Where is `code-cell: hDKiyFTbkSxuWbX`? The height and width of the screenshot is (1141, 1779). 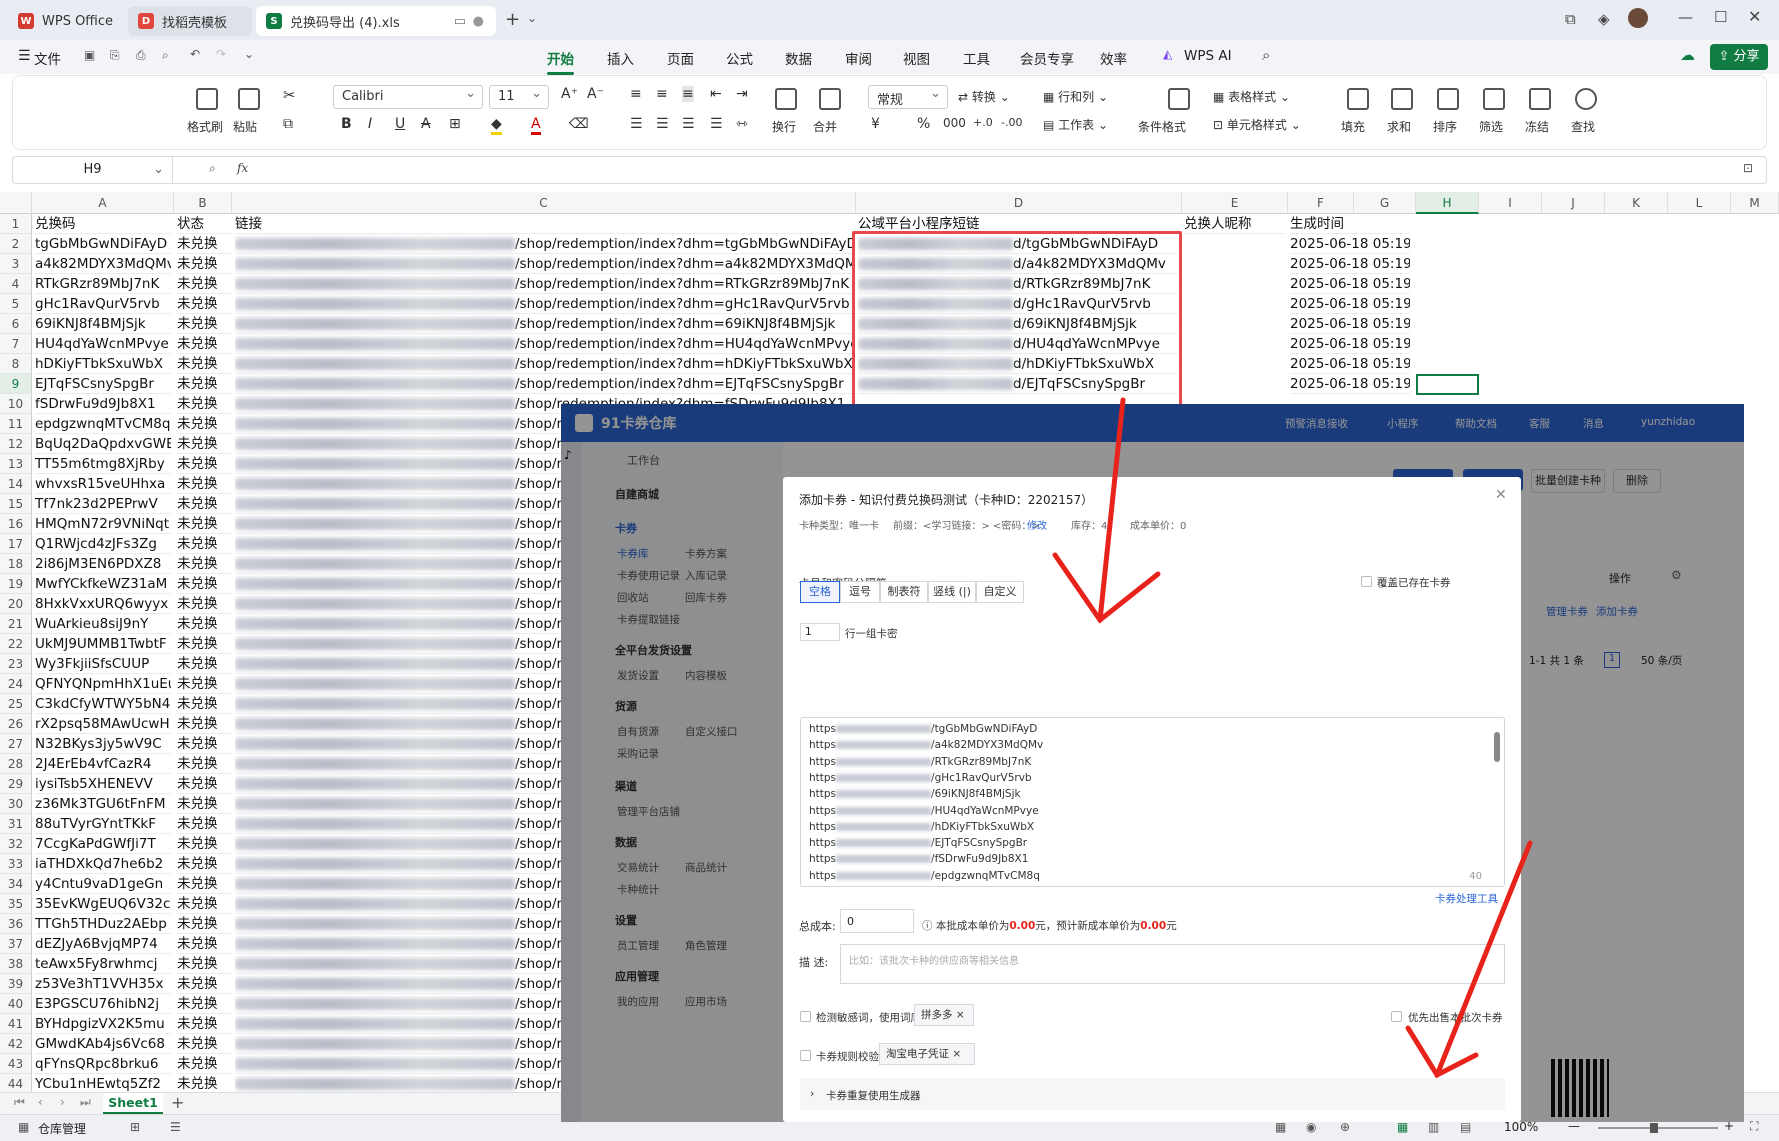
code-cell: hDKiyFTbkSxuWbX is located at coordinates (103, 364).